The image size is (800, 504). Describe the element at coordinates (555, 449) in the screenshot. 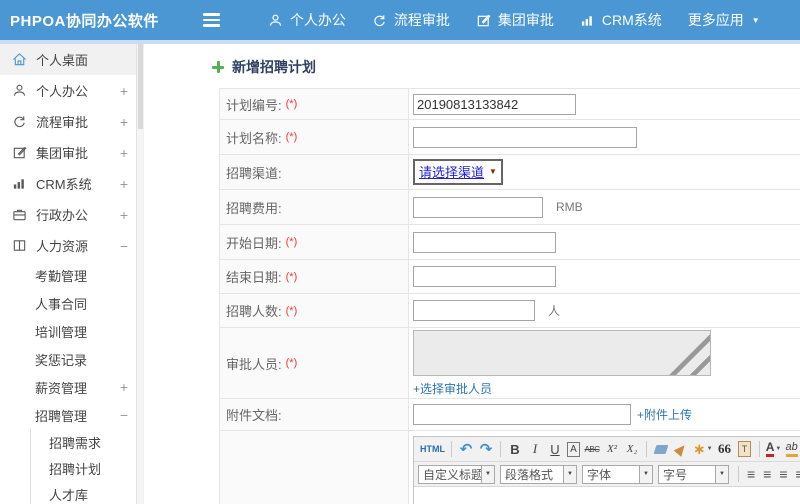

I see `underline-button: U` at that location.